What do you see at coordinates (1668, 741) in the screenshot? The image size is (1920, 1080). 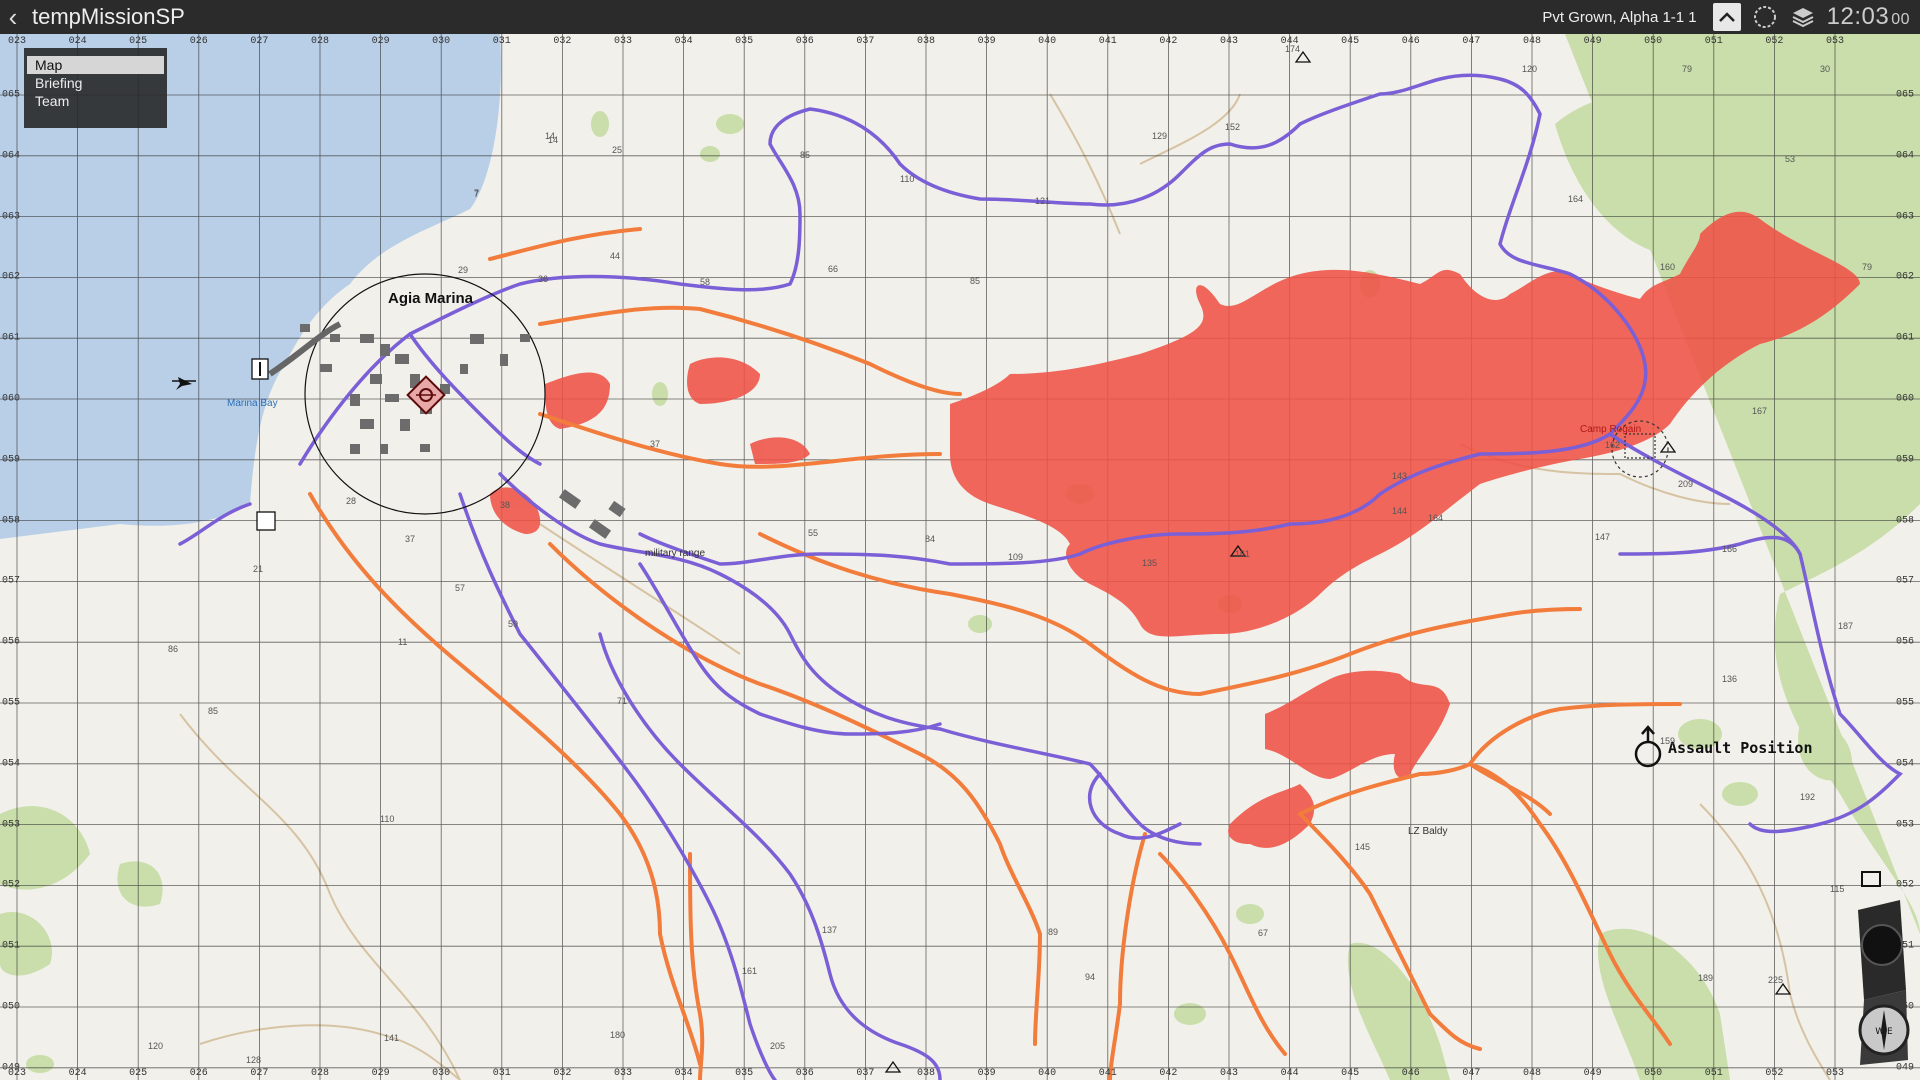 I see `elevation-label: 159` at bounding box center [1668, 741].